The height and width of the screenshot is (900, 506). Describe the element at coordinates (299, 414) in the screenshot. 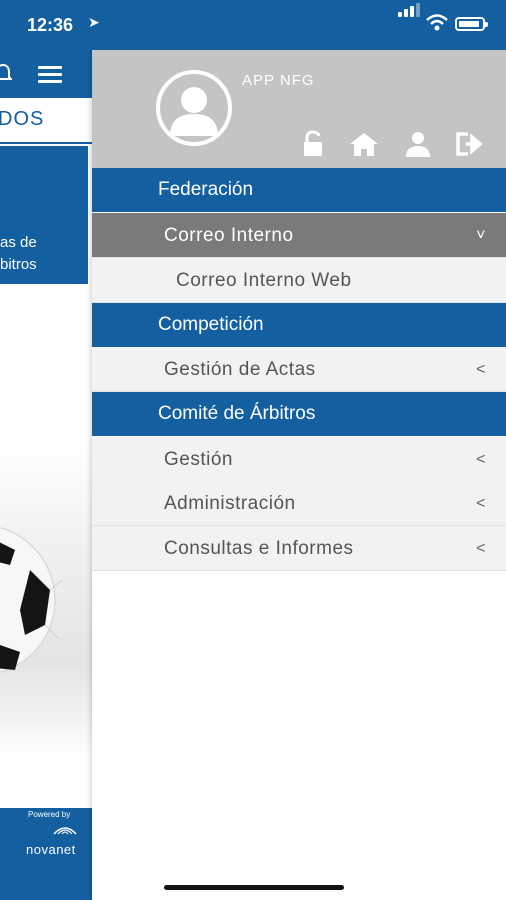

I see `section-comite-de-arbitros: Comité de Árbitros` at that location.